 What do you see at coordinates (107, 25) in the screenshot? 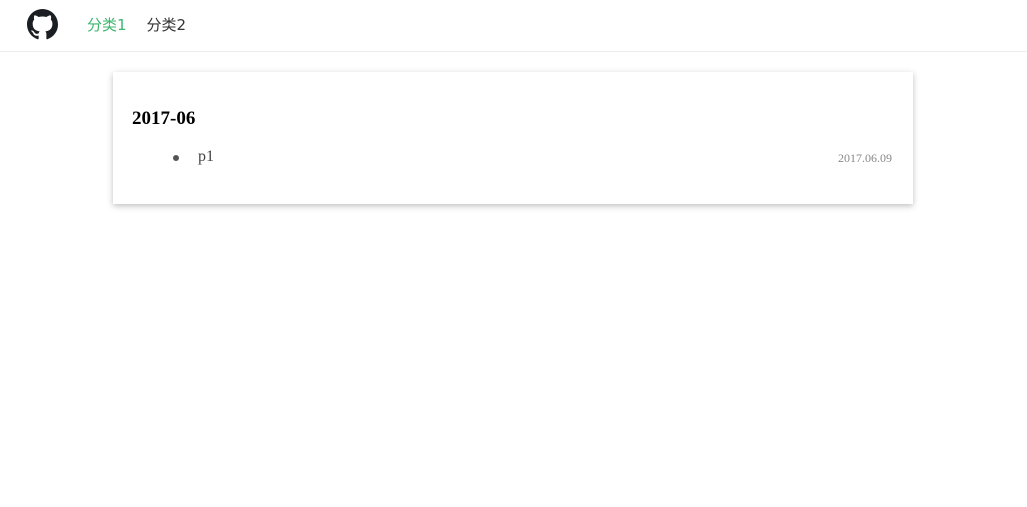
I see `nav-category-1: 分类1` at bounding box center [107, 25].